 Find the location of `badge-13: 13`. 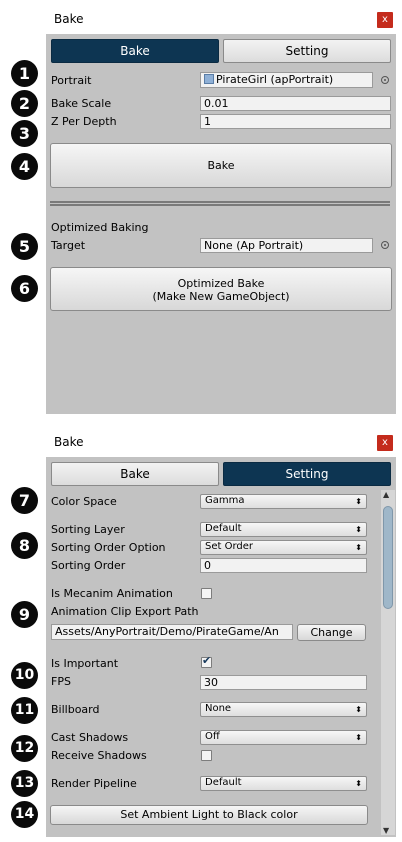

badge-13: 13 is located at coordinates (24, 783).